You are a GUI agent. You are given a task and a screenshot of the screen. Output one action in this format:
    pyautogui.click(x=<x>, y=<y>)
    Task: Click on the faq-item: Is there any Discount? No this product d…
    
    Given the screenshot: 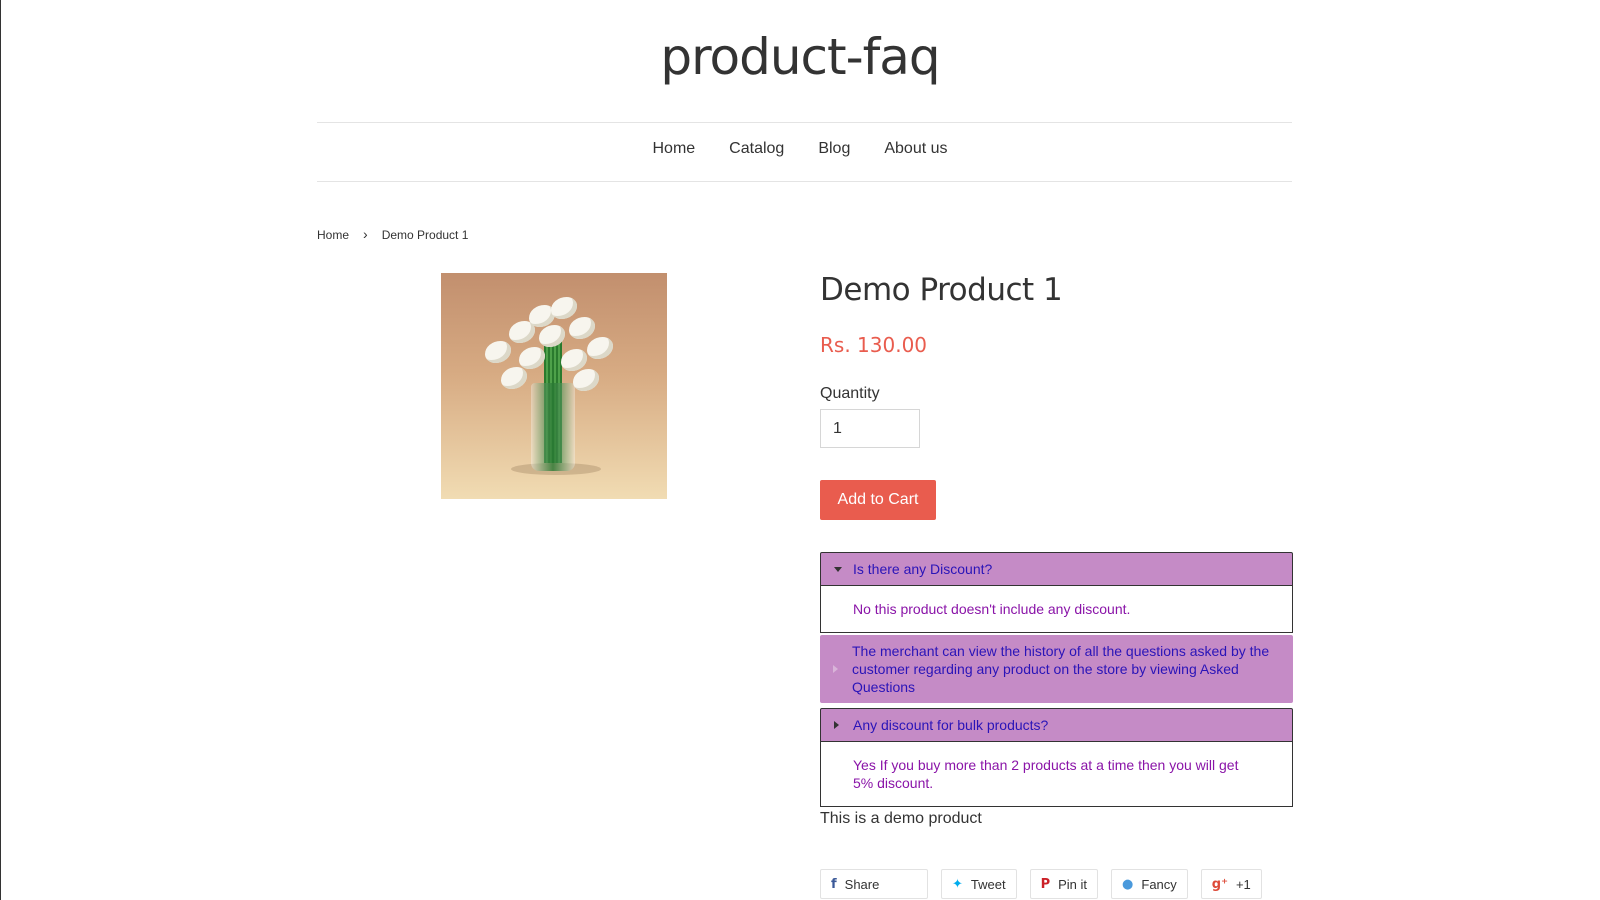 What is the action you would take?
    pyautogui.click(x=1056, y=592)
    